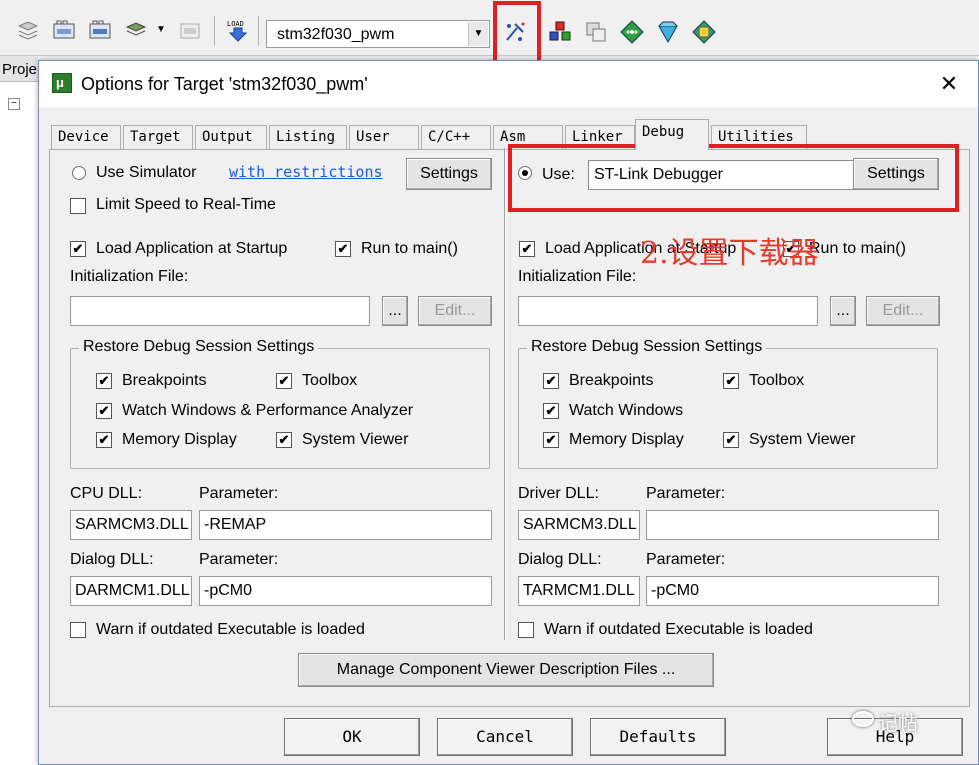 The image size is (979, 765). I want to click on right-load-app-checkbox: ✔, so click(527, 249).